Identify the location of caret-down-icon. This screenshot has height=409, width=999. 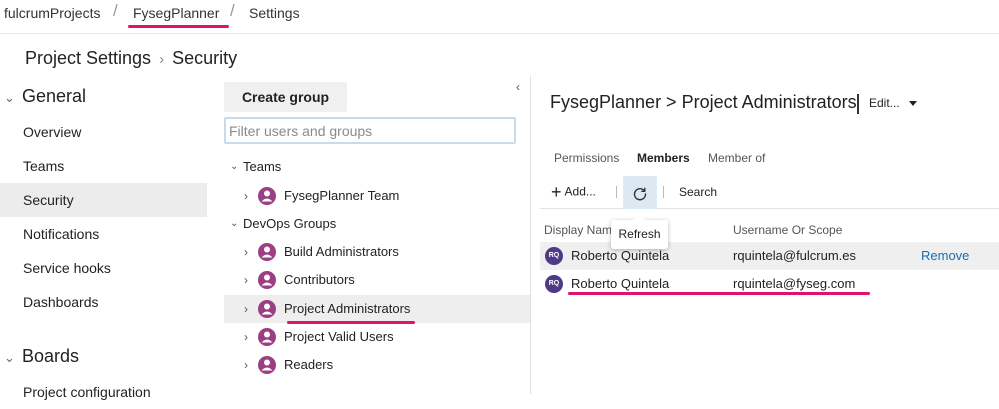
(912, 104).